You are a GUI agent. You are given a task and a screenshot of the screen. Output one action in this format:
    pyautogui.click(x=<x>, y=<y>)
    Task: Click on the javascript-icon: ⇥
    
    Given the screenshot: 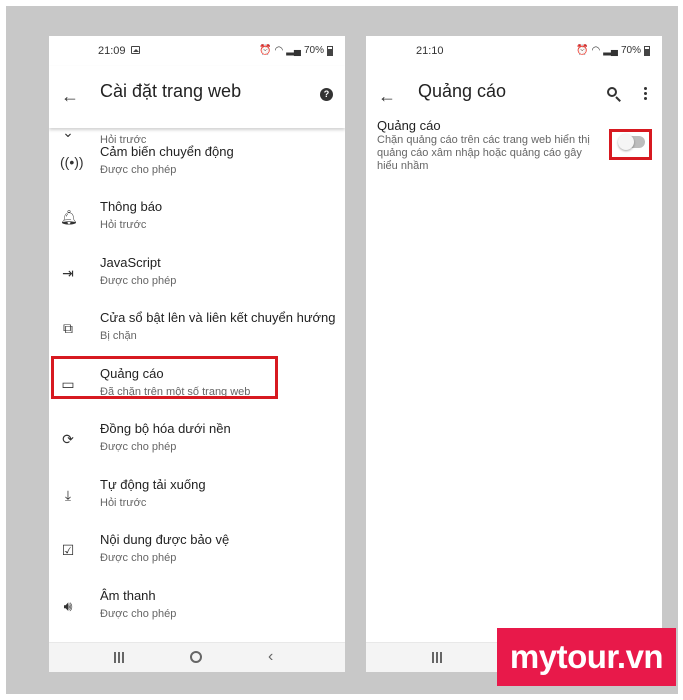 What is the action you would take?
    pyautogui.click(x=68, y=273)
    